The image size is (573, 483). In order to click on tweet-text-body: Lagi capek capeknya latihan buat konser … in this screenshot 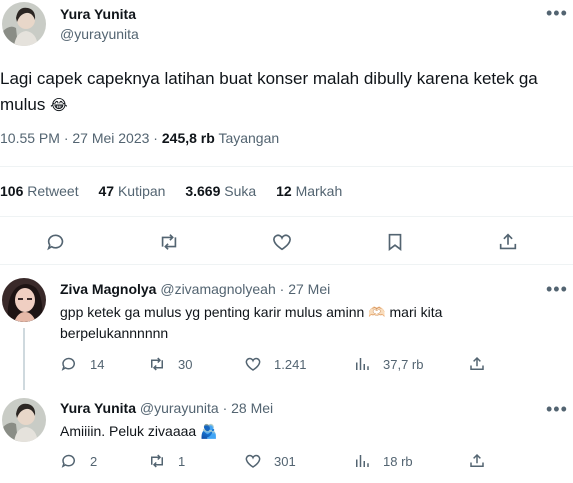, I will do `click(269, 91)`.